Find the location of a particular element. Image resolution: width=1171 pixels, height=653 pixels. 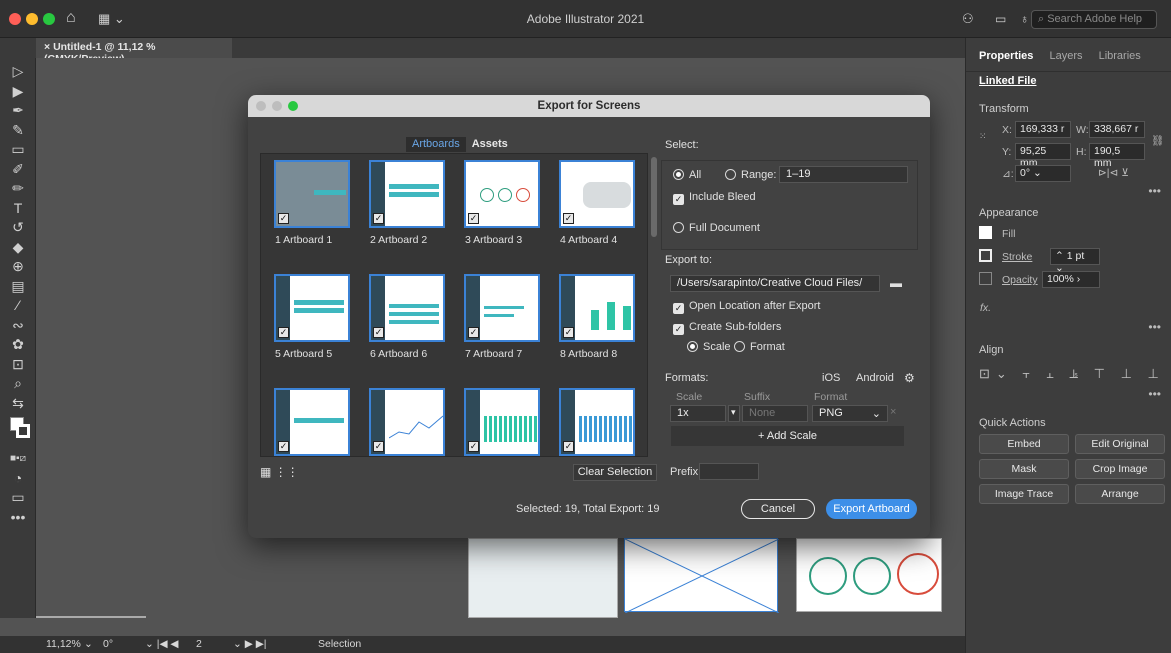

zoom-level: 11,12% is located at coordinates (63, 644).